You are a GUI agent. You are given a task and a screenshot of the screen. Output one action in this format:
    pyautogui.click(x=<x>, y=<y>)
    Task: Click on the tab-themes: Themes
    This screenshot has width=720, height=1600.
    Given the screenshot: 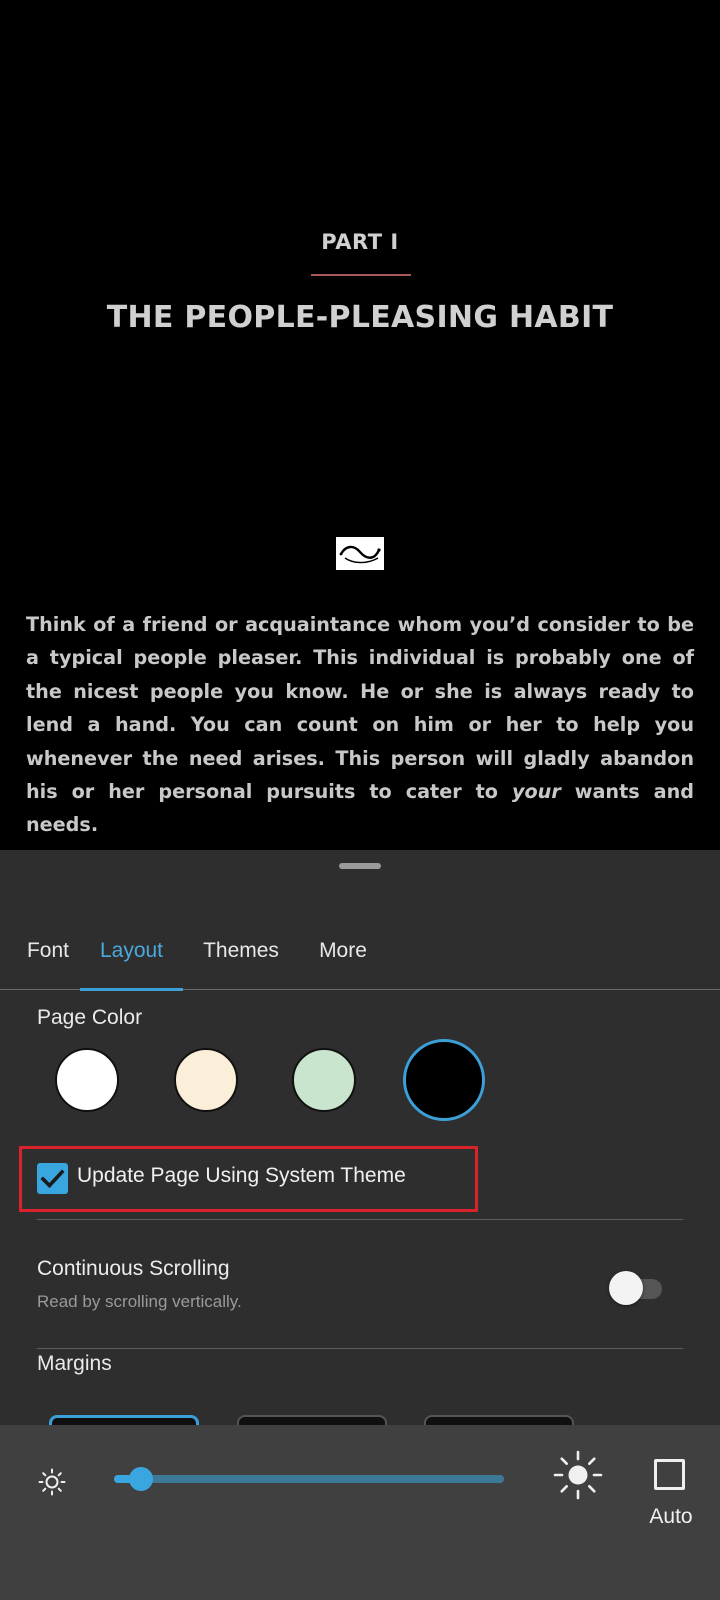 What is the action you would take?
    pyautogui.click(x=241, y=955)
    